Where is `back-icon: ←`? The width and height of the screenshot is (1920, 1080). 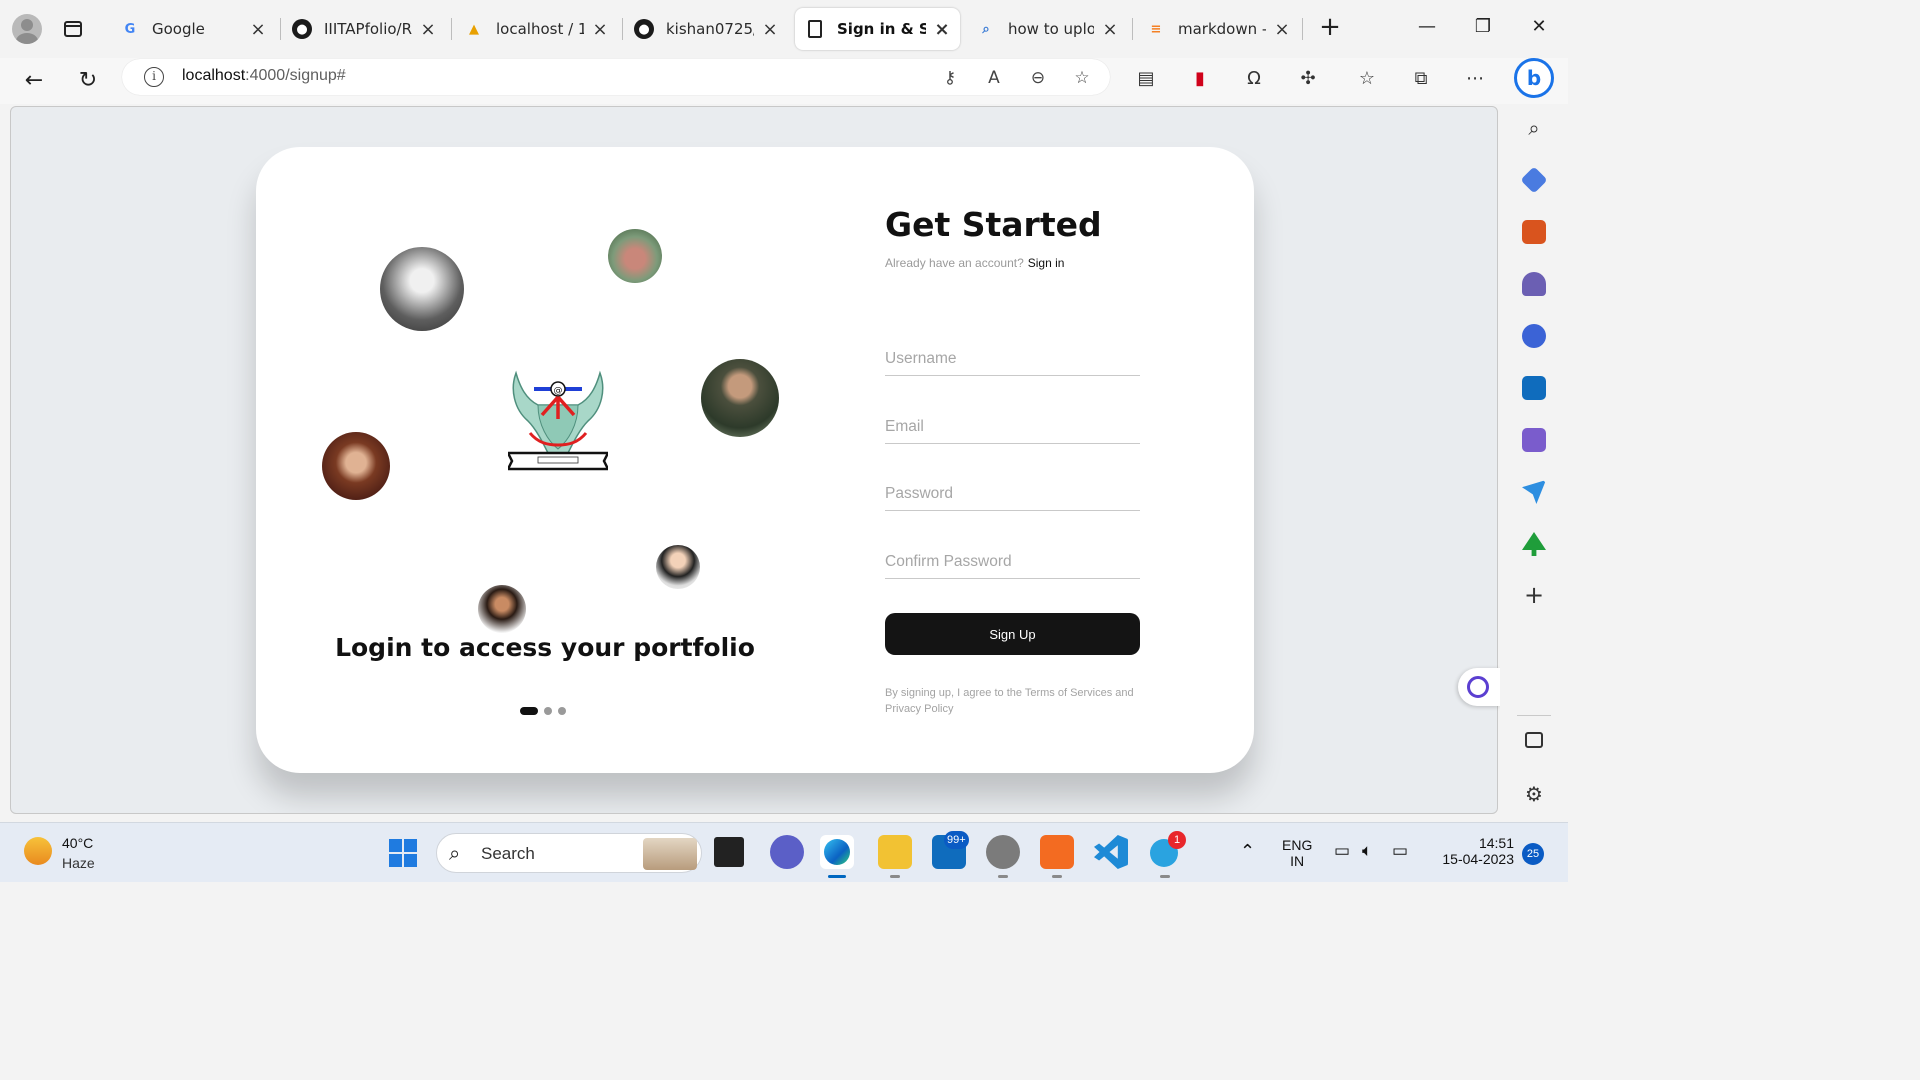 back-icon: ← is located at coordinates (34, 81).